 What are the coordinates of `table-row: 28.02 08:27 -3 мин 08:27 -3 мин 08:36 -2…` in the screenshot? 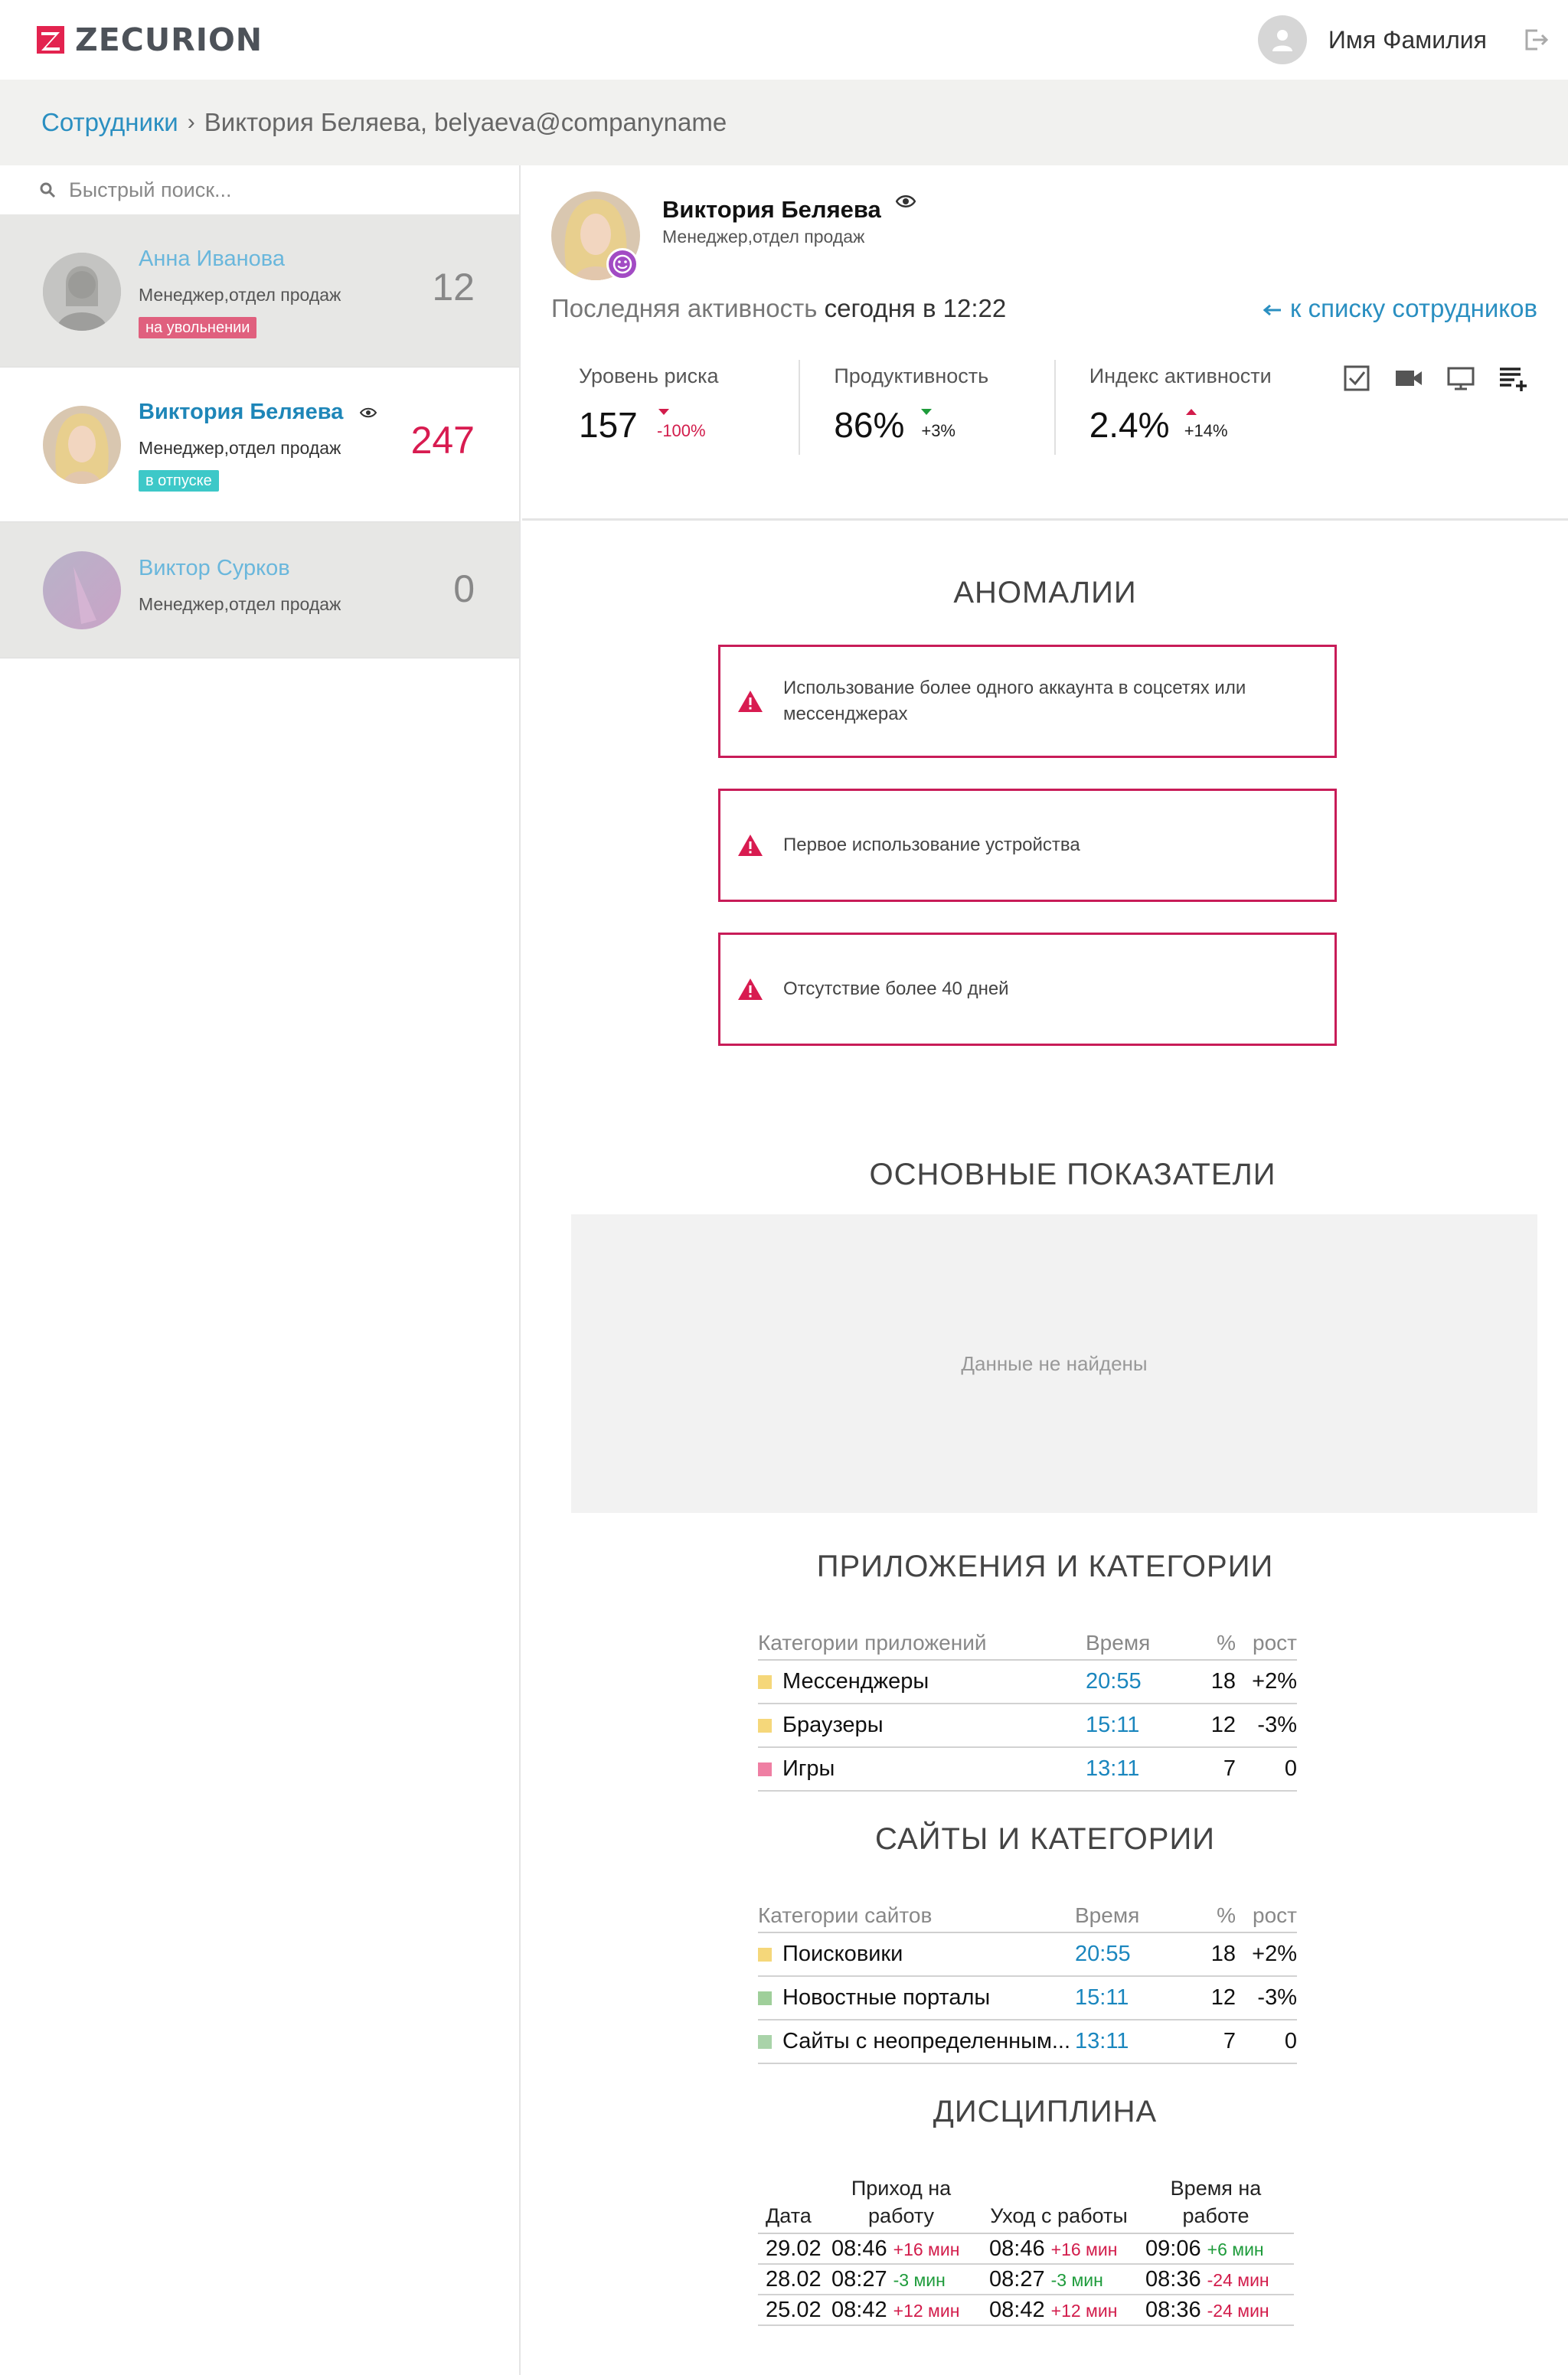 It's located at (1026, 2279).